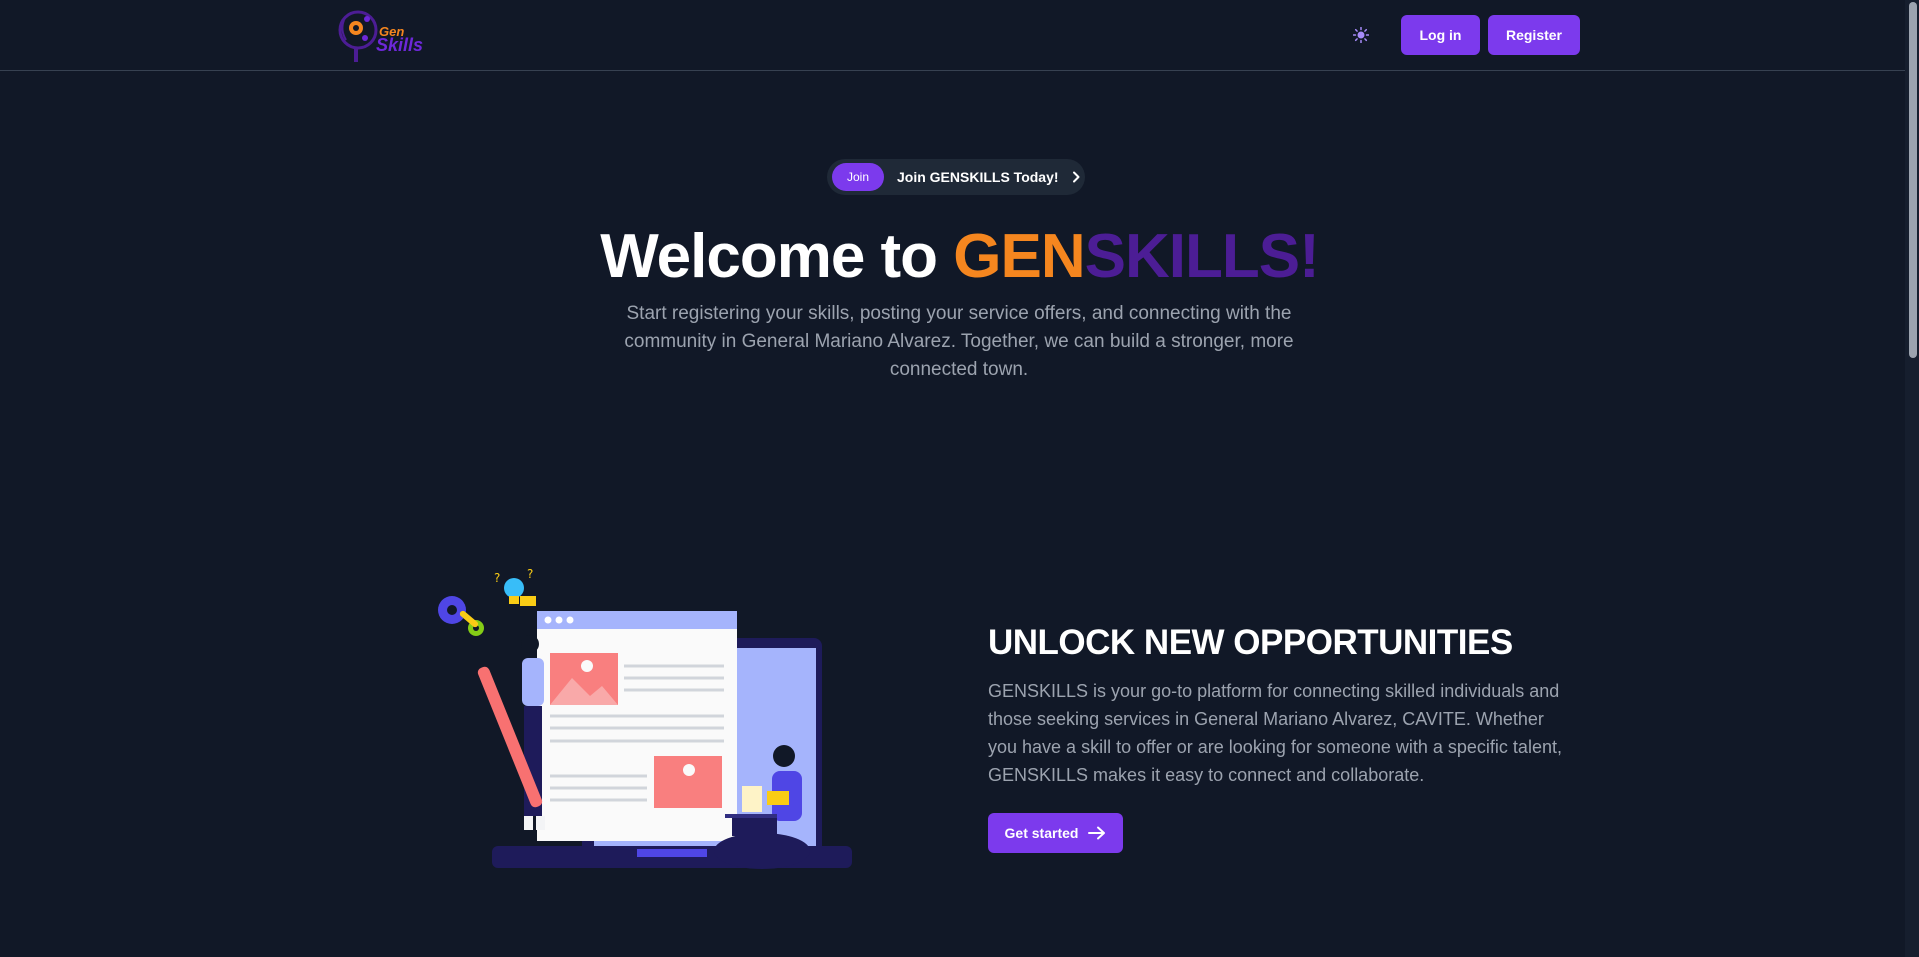 The width and height of the screenshot is (1919, 957). What do you see at coordinates (1202, 256) in the screenshot?
I see `hero-title-skills: SKILLS!` at bounding box center [1202, 256].